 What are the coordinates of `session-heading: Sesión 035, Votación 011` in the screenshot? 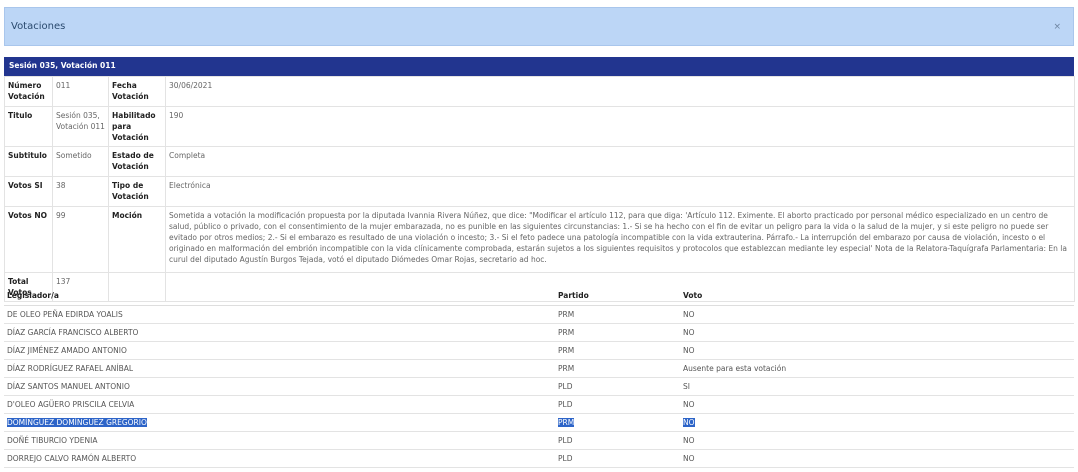 It's located at (539, 66).